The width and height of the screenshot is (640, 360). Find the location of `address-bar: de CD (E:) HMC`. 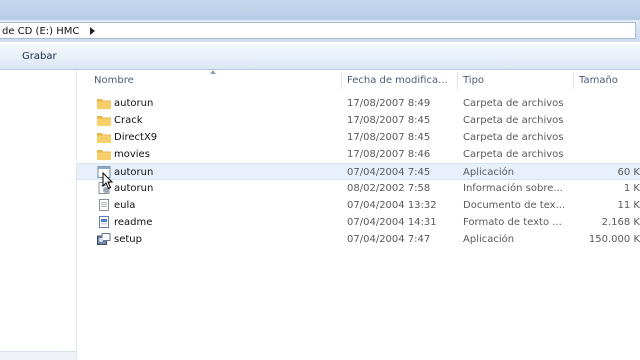

address-bar: de CD (E:) HMC is located at coordinates (320, 31).